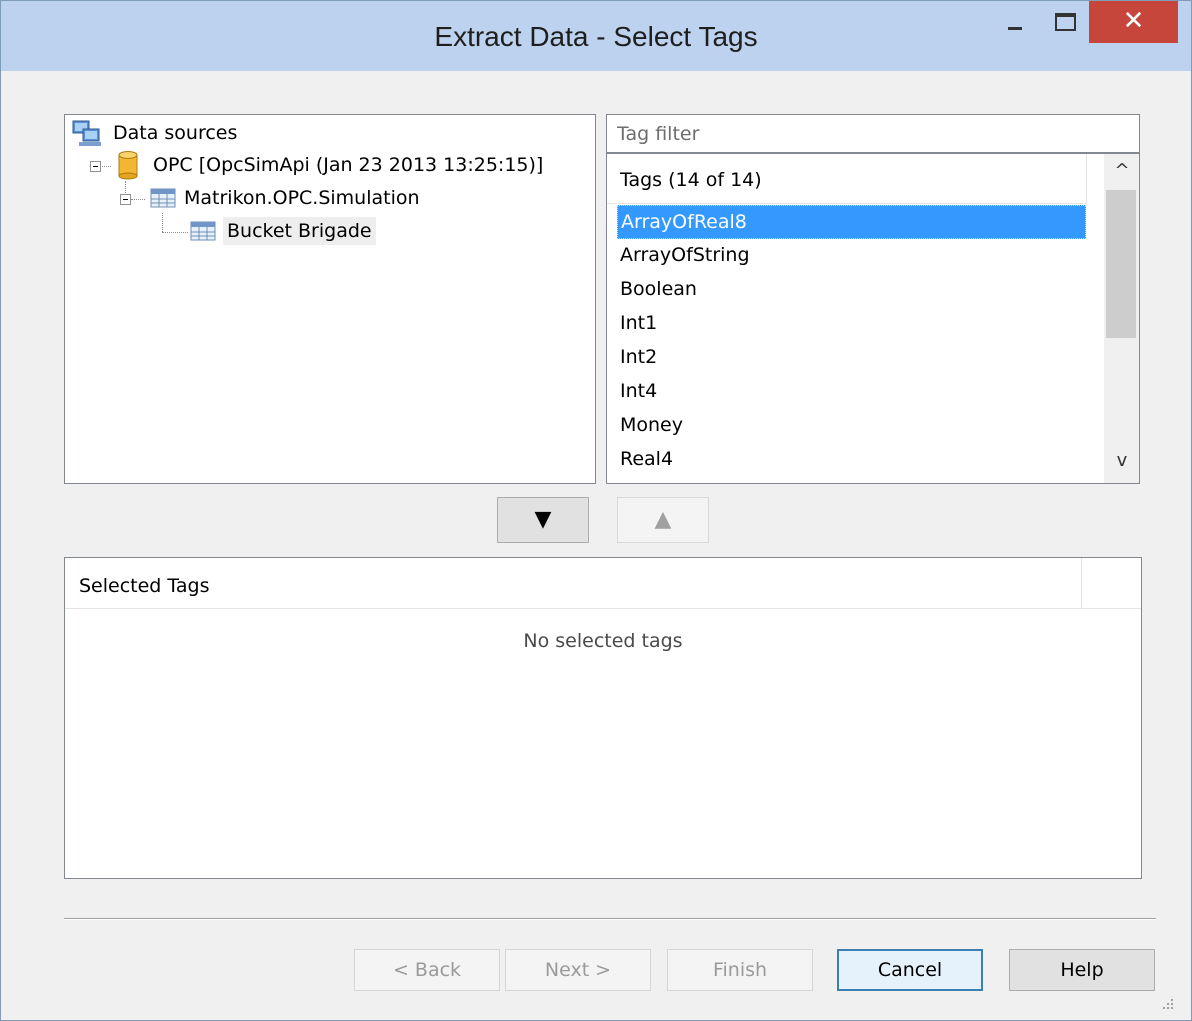 The width and height of the screenshot is (1192, 1021). Describe the element at coordinates (740, 970) in the screenshot. I see `finish-button: Finish` at that location.